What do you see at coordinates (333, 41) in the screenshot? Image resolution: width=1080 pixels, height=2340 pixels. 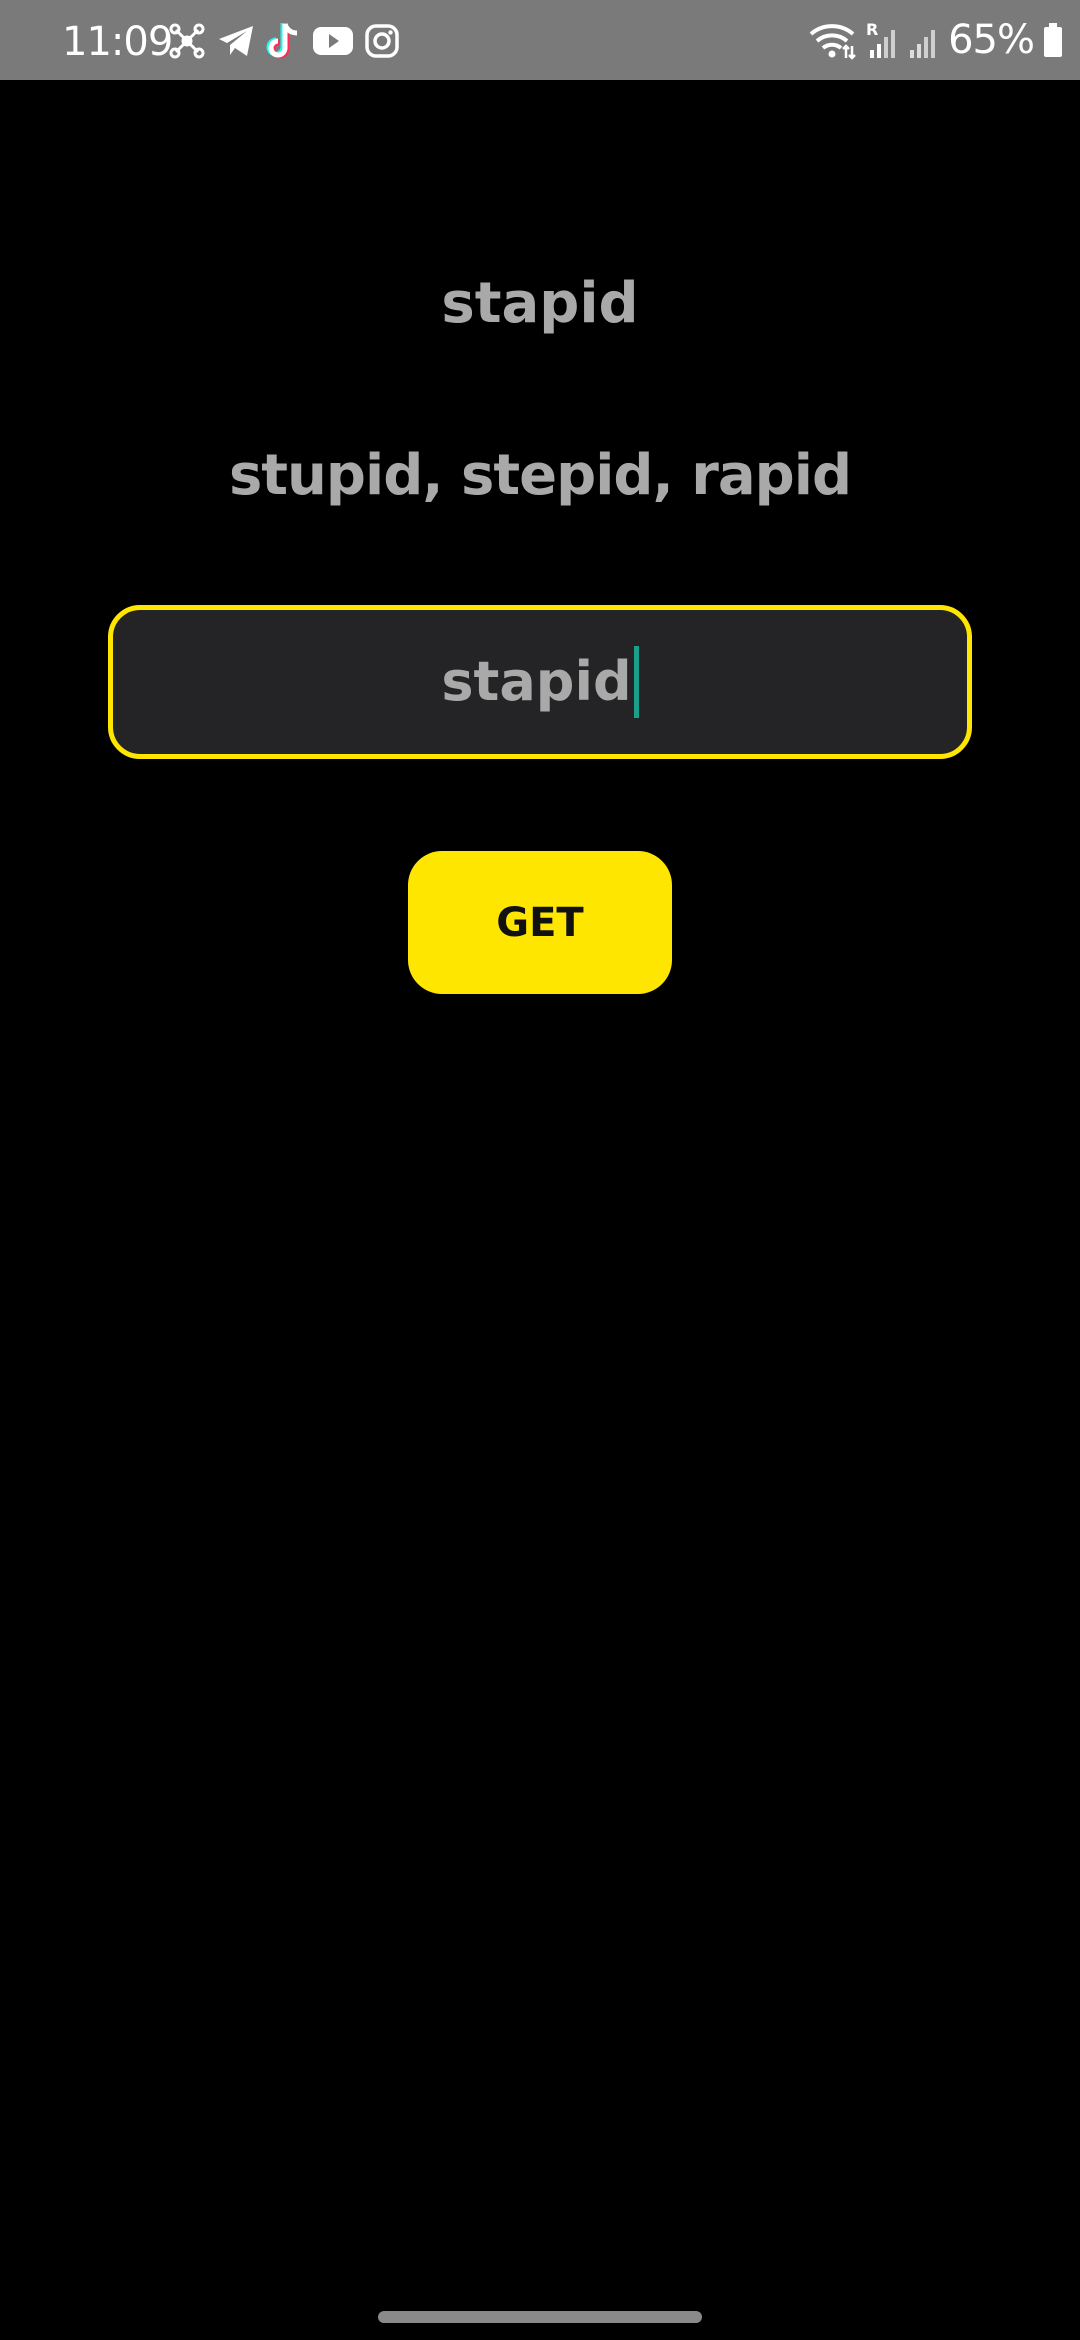 I see `youtube-icon` at bounding box center [333, 41].